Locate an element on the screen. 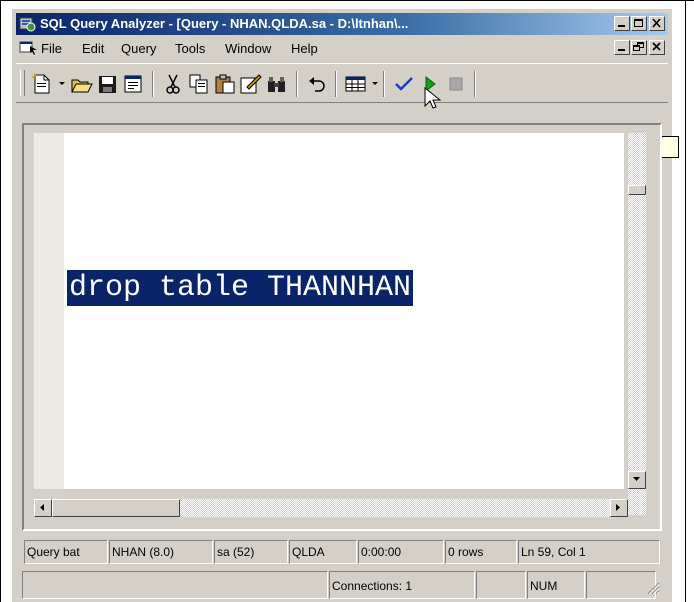  cut-icon is located at coordinates (173, 84).